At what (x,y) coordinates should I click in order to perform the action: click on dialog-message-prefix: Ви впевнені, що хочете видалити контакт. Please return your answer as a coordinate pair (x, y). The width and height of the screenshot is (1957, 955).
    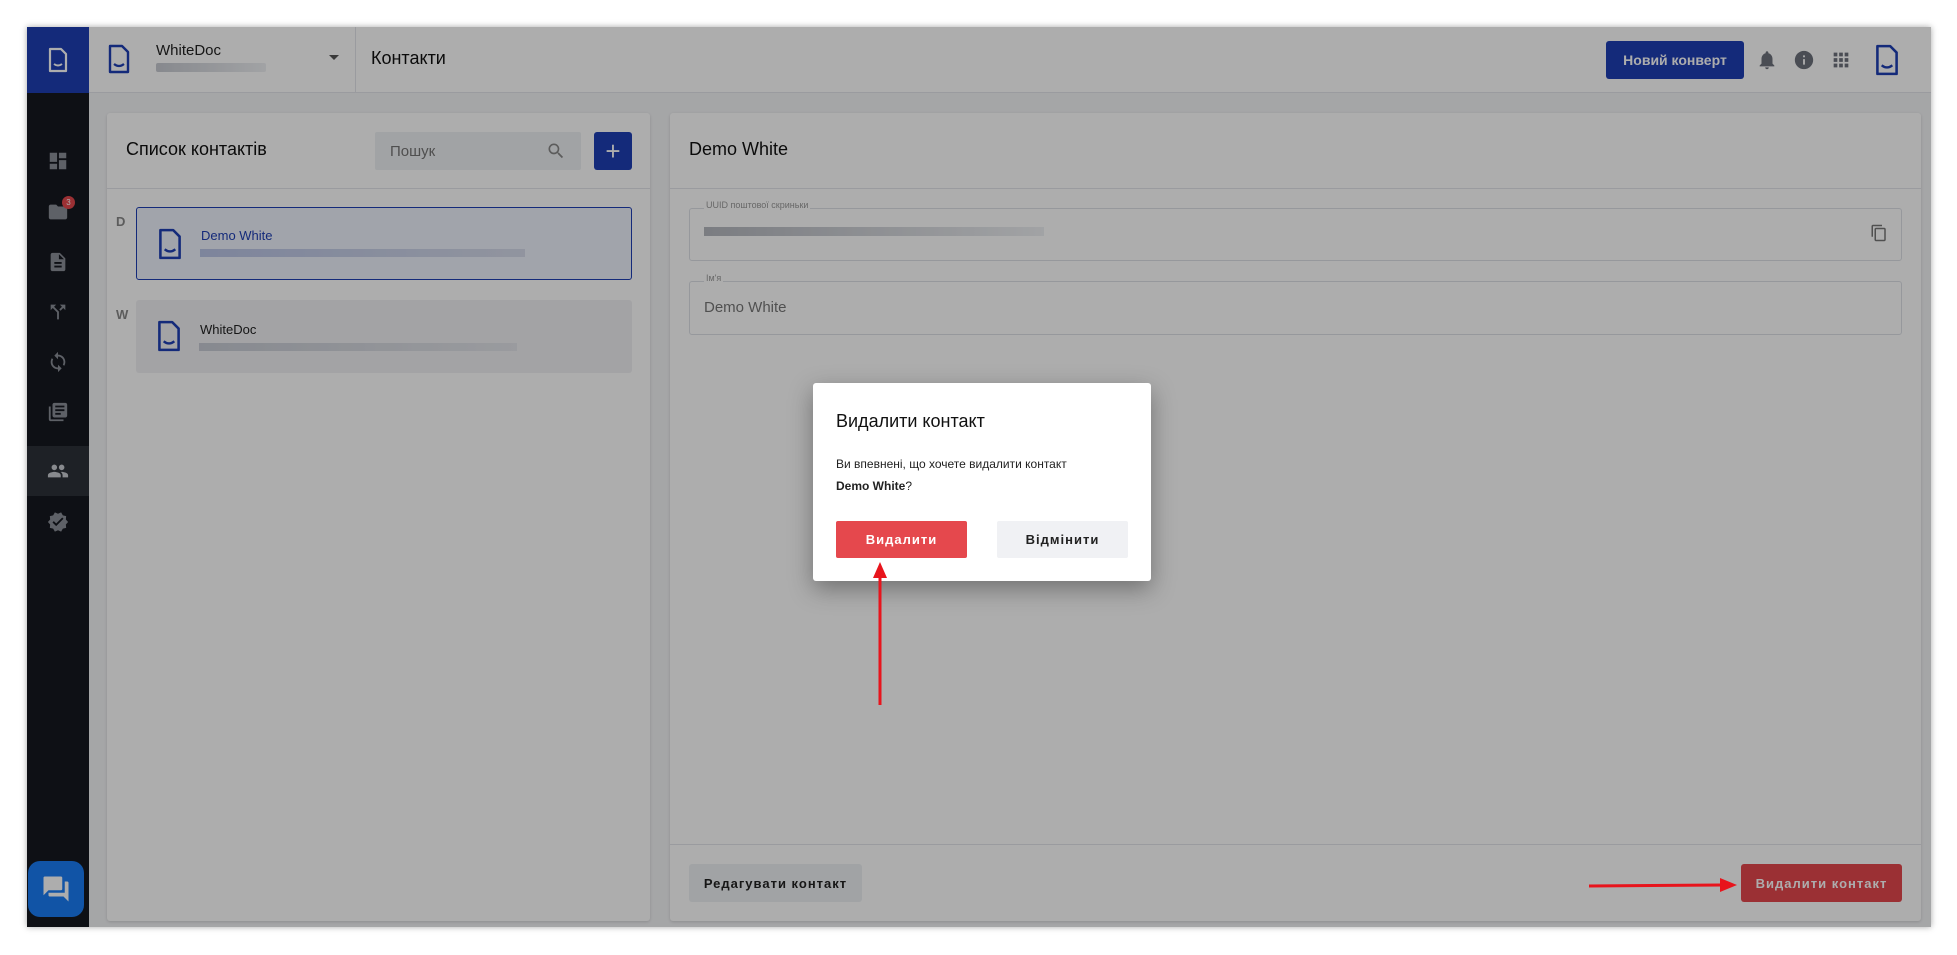
    Looking at the image, I should click on (951, 464).